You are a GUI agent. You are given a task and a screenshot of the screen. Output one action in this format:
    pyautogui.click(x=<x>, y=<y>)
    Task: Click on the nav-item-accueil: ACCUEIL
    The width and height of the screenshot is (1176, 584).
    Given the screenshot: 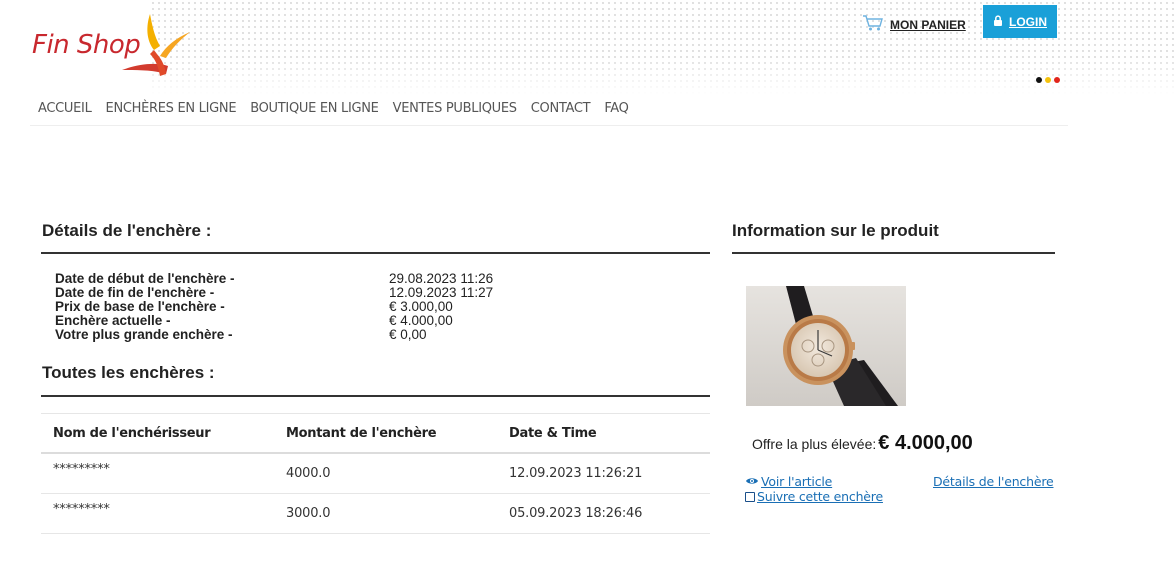 What is the action you would take?
    pyautogui.click(x=65, y=108)
    